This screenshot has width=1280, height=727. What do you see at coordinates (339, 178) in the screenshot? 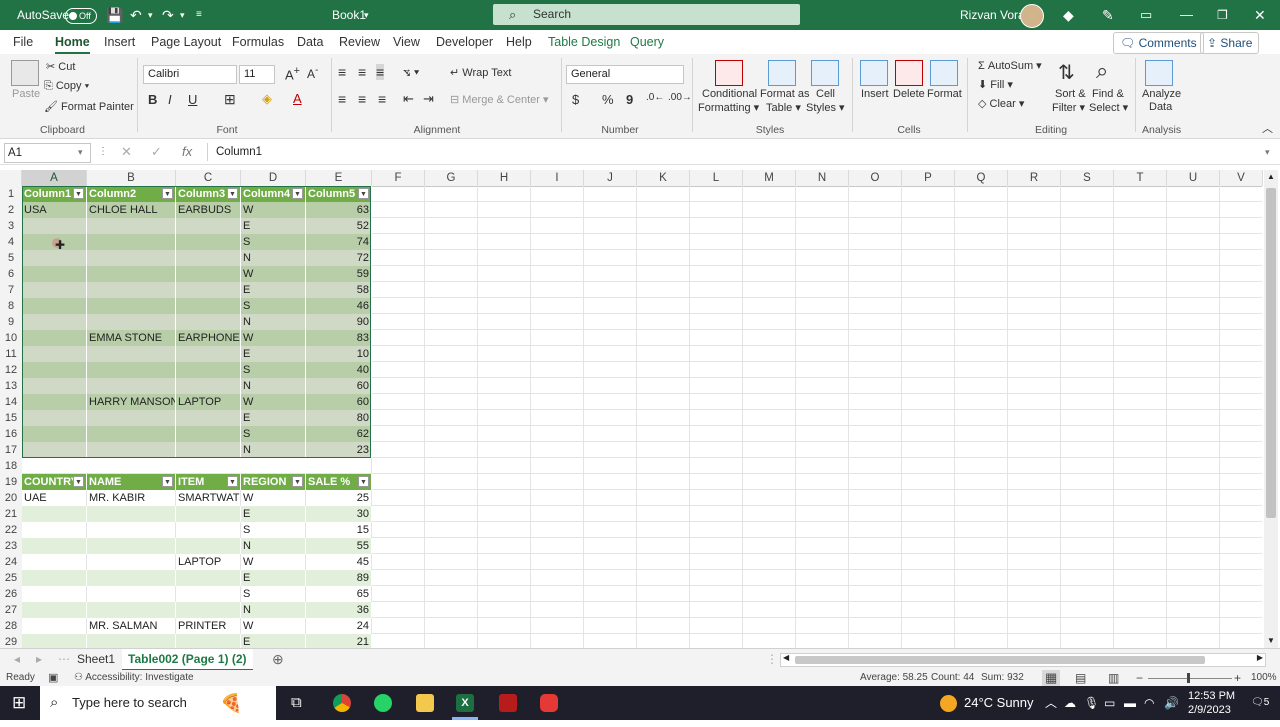
I see `column-header: E` at bounding box center [339, 178].